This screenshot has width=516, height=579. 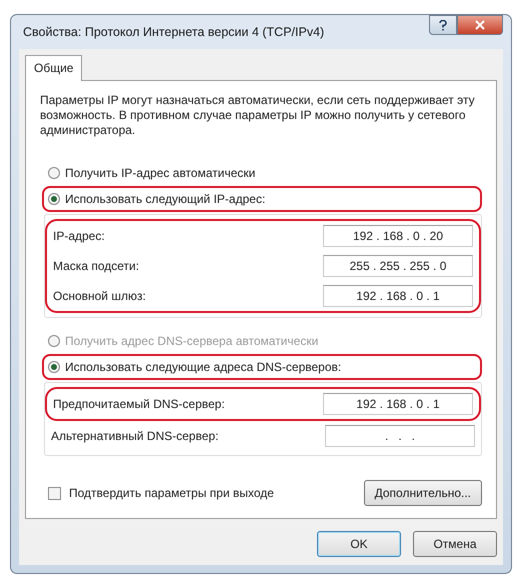 I want to click on field-label: Предпочитаемый DNS-сервер:, so click(x=139, y=404).